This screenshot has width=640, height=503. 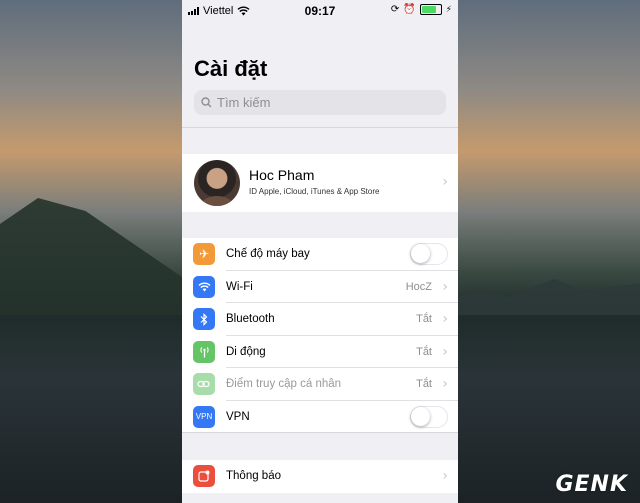 I want to click on bluetooth-icon, so click(x=204, y=319).